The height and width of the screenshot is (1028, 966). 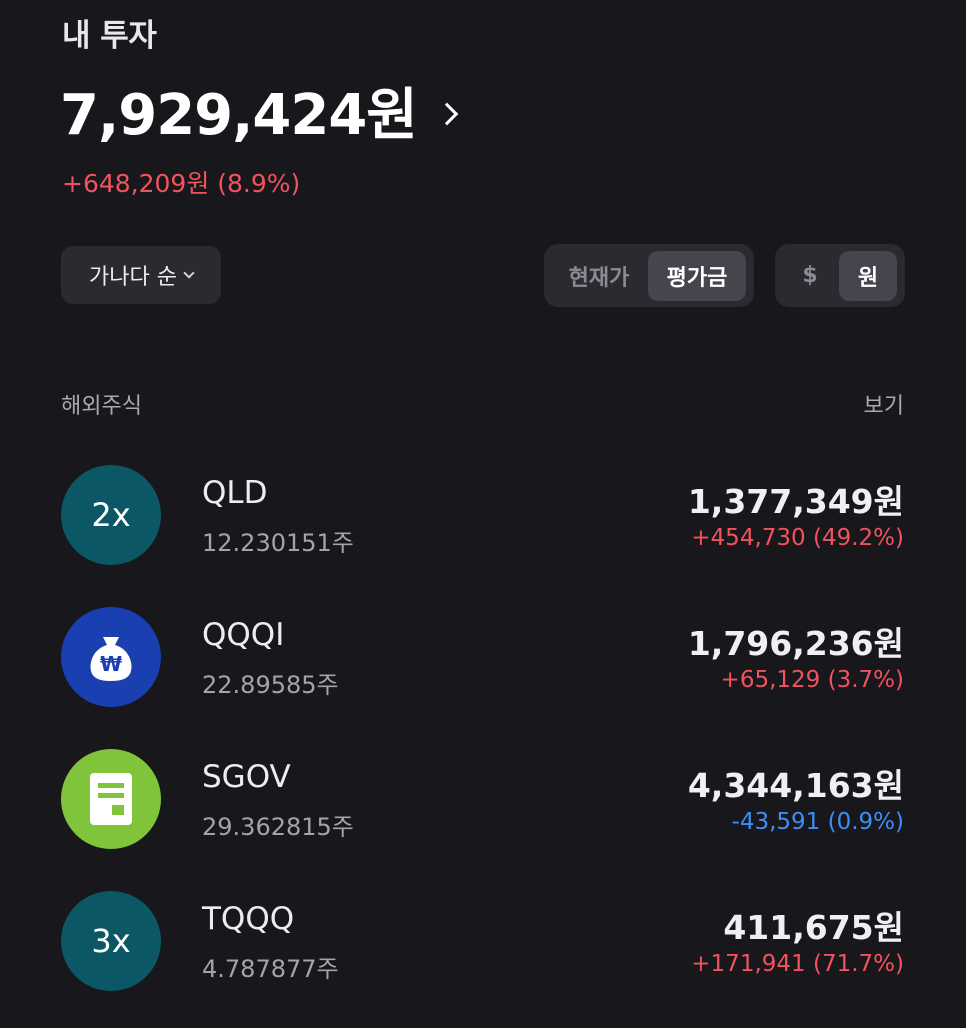 I want to click on holding-name: TQQQ, so click(x=248, y=919).